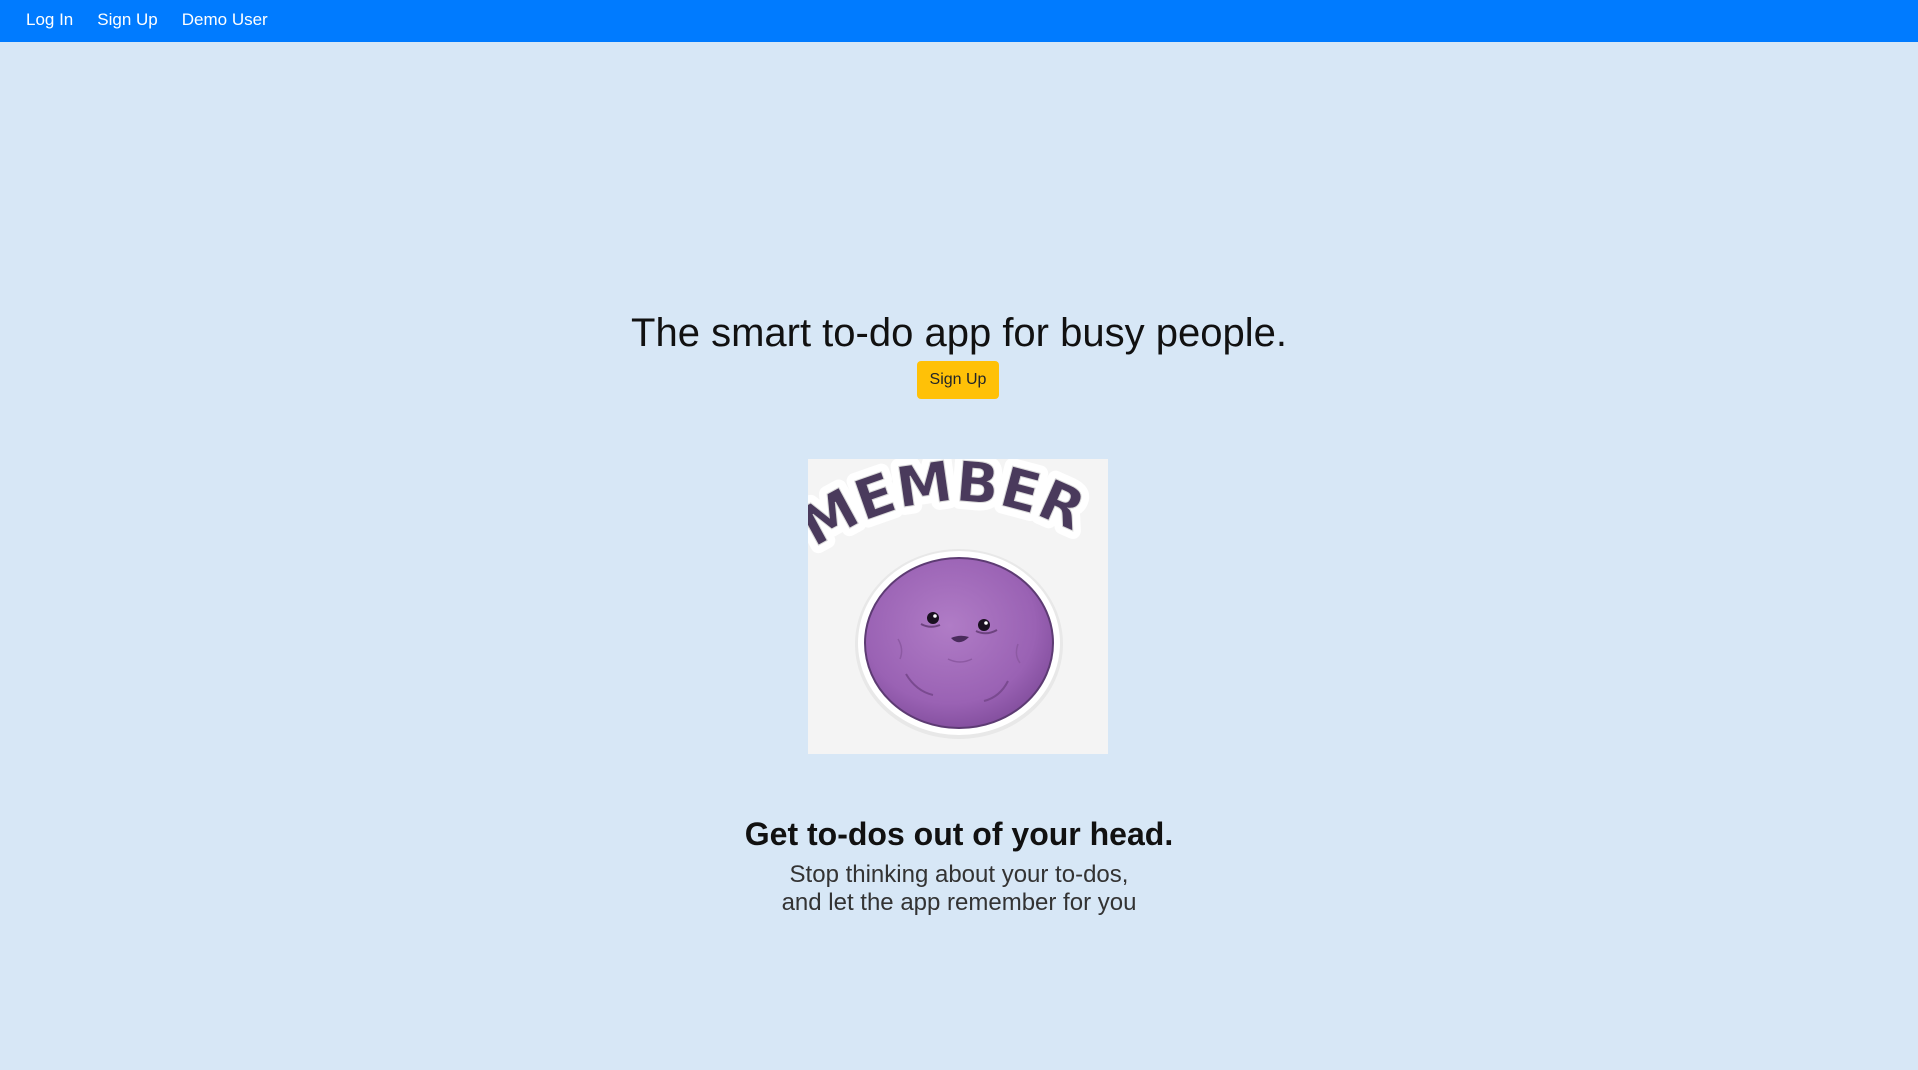  I want to click on svg-text: MEMBER?, so click(951, 509).